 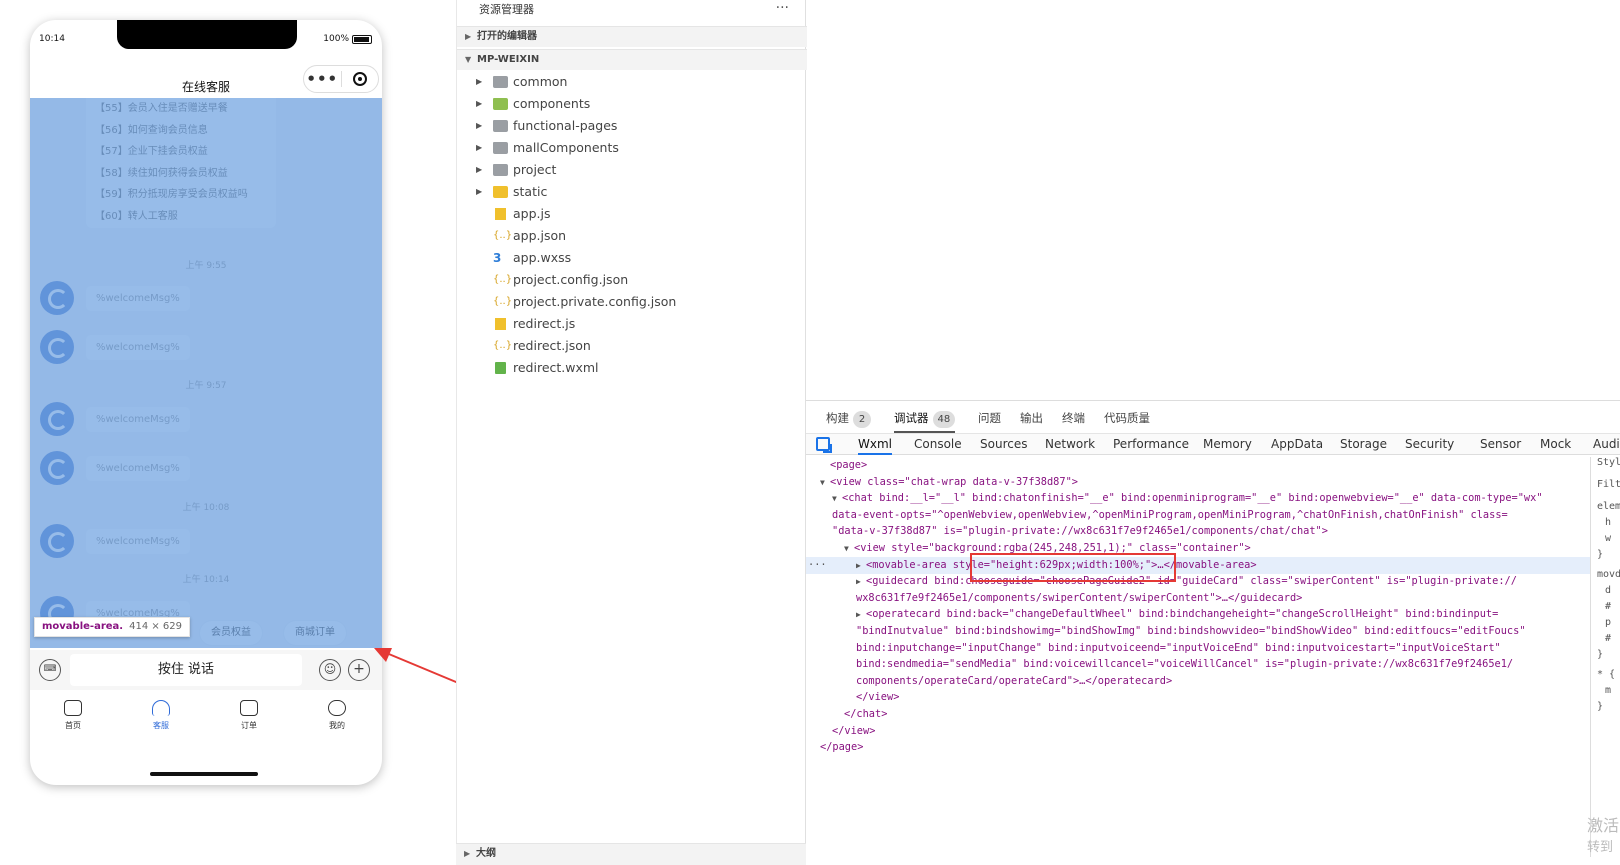 I want to click on tree-item-name: components, so click(x=552, y=103).